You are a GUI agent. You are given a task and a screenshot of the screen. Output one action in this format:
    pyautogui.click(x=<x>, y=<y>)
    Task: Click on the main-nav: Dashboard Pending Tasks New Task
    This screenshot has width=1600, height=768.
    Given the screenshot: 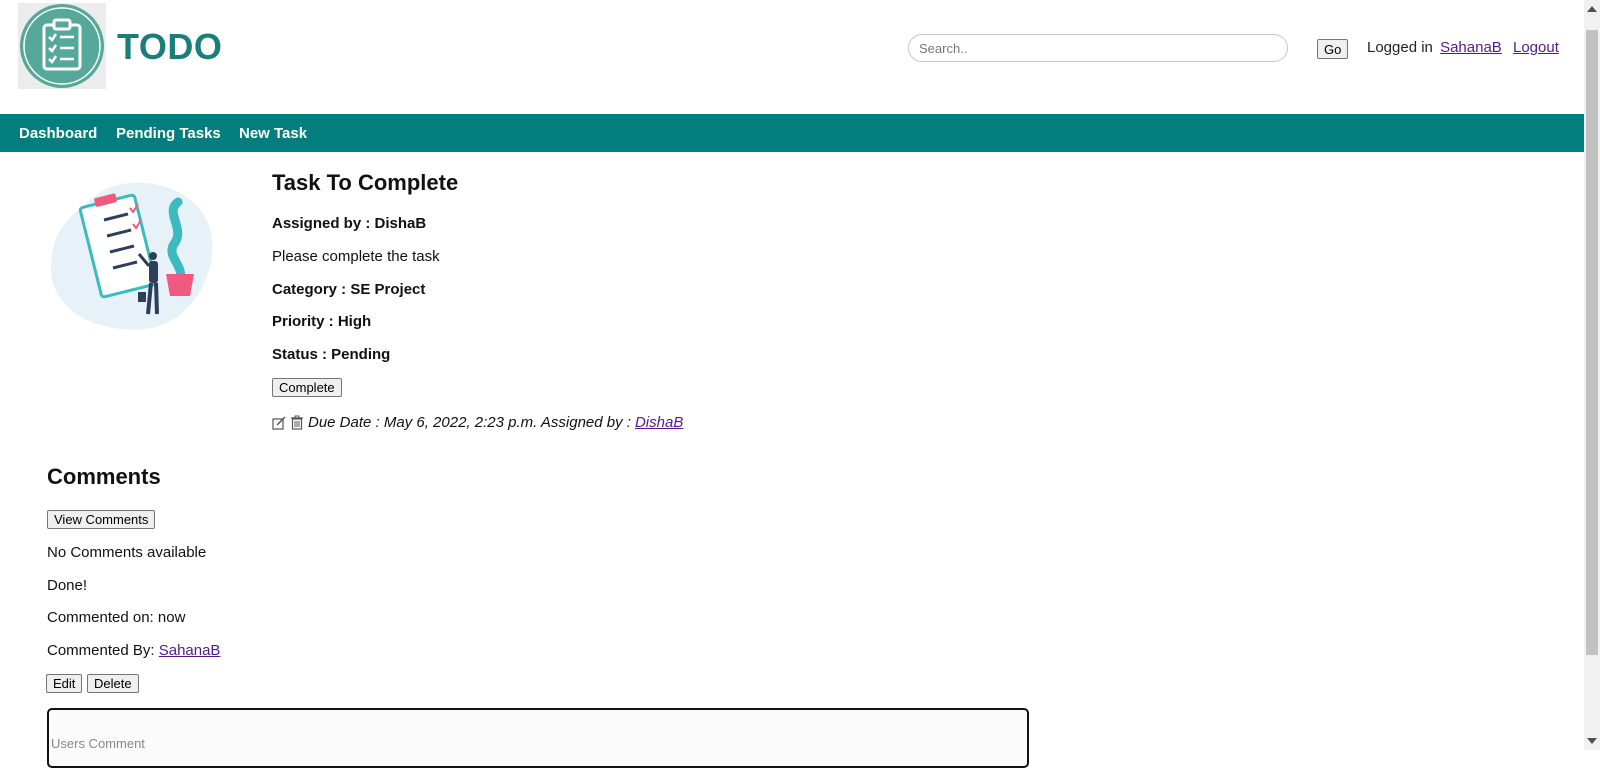 What is the action you would take?
    pyautogui.click(x=792, y=133)
    